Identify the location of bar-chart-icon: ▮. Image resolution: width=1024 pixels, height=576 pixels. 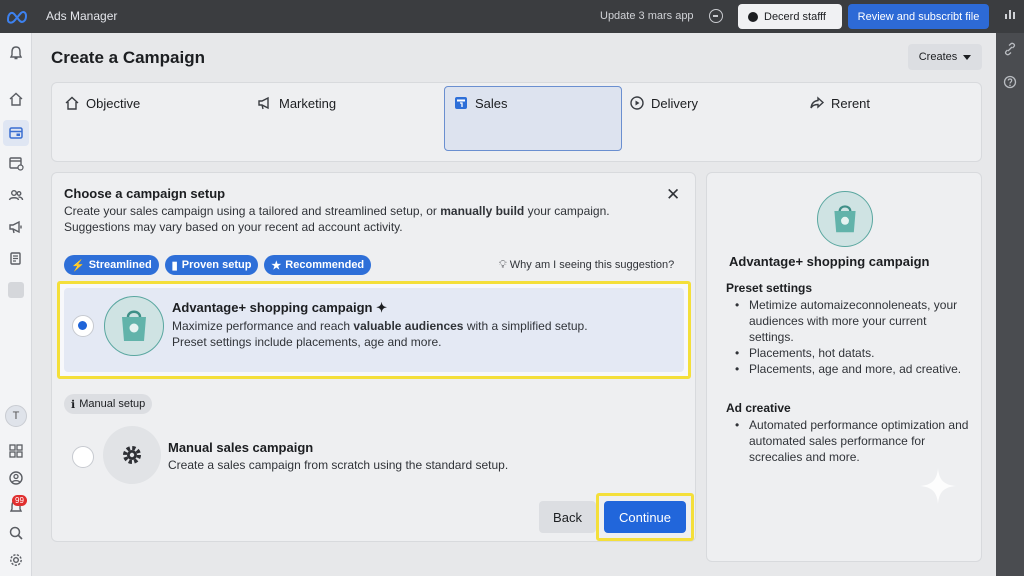
(174, 265).